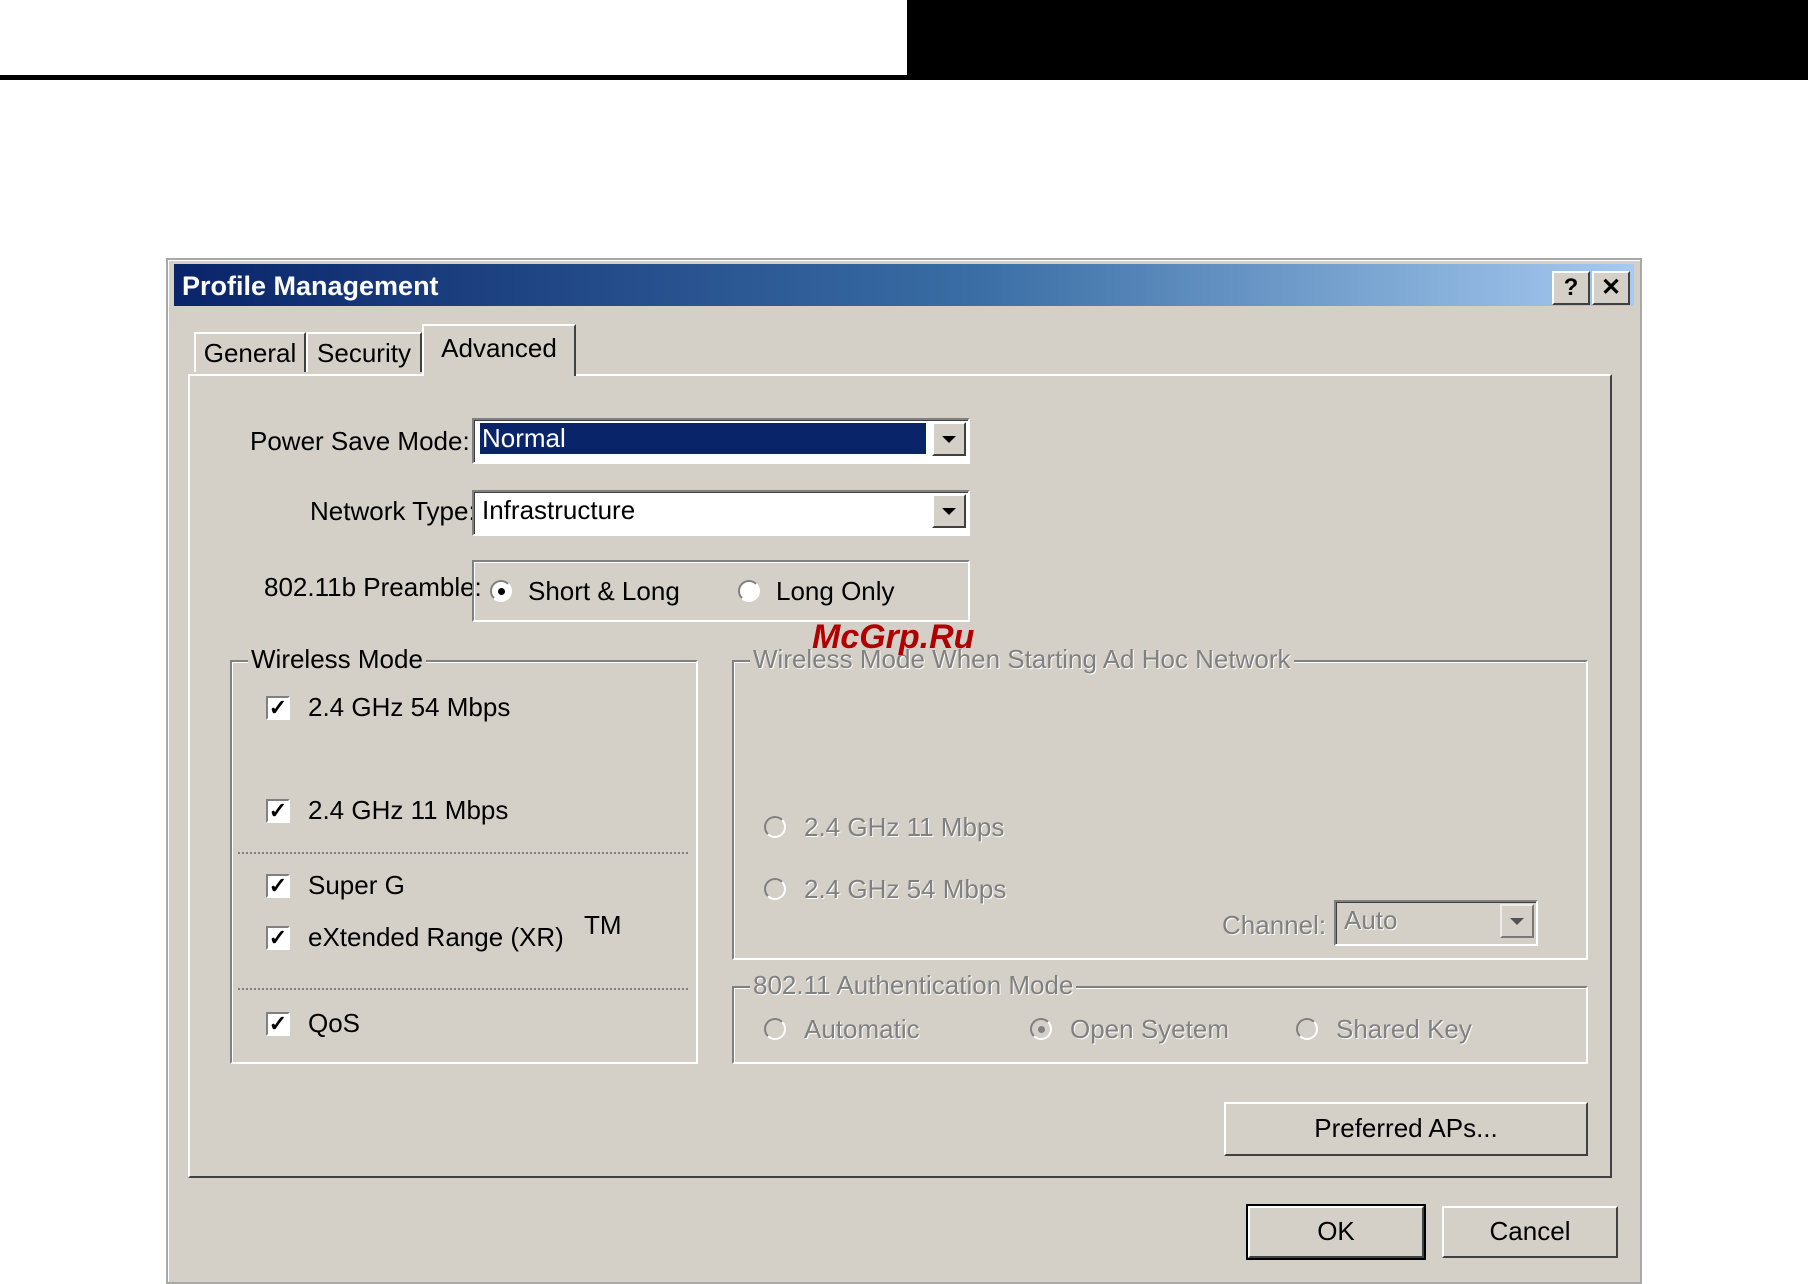 Image resolution: width=1808 pixels, height=1284 pixels. I want to click on checkbox-11mbps: ✓, so click(278, 811).